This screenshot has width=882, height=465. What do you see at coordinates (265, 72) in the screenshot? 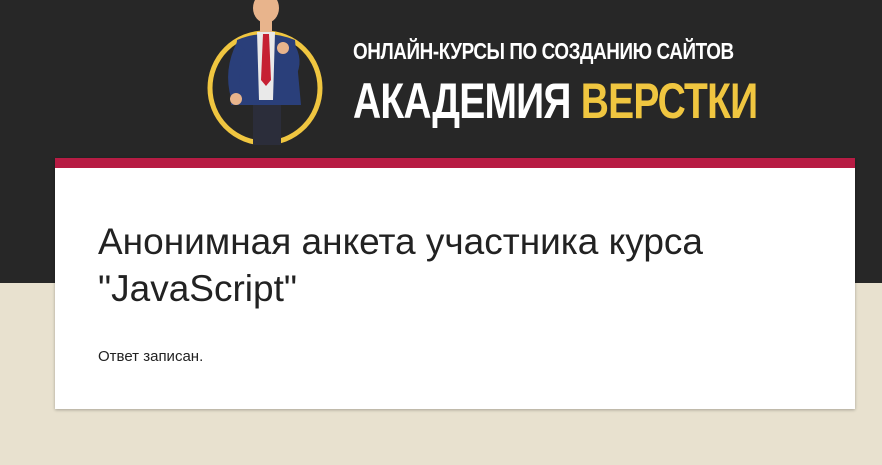
I see `mascot-illustration` at bounding box center [265, 72].